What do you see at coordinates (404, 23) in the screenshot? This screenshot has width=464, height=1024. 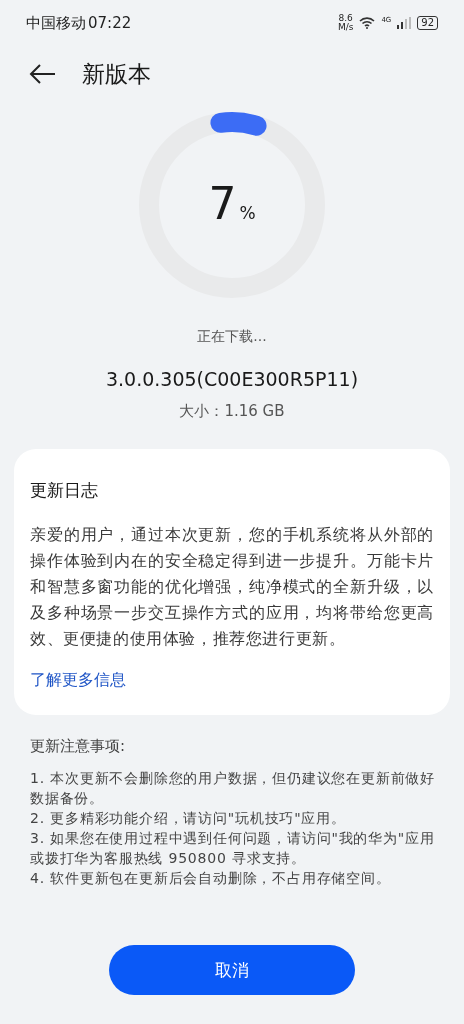 I see `signal-icon` at bounding box center [404, 23].